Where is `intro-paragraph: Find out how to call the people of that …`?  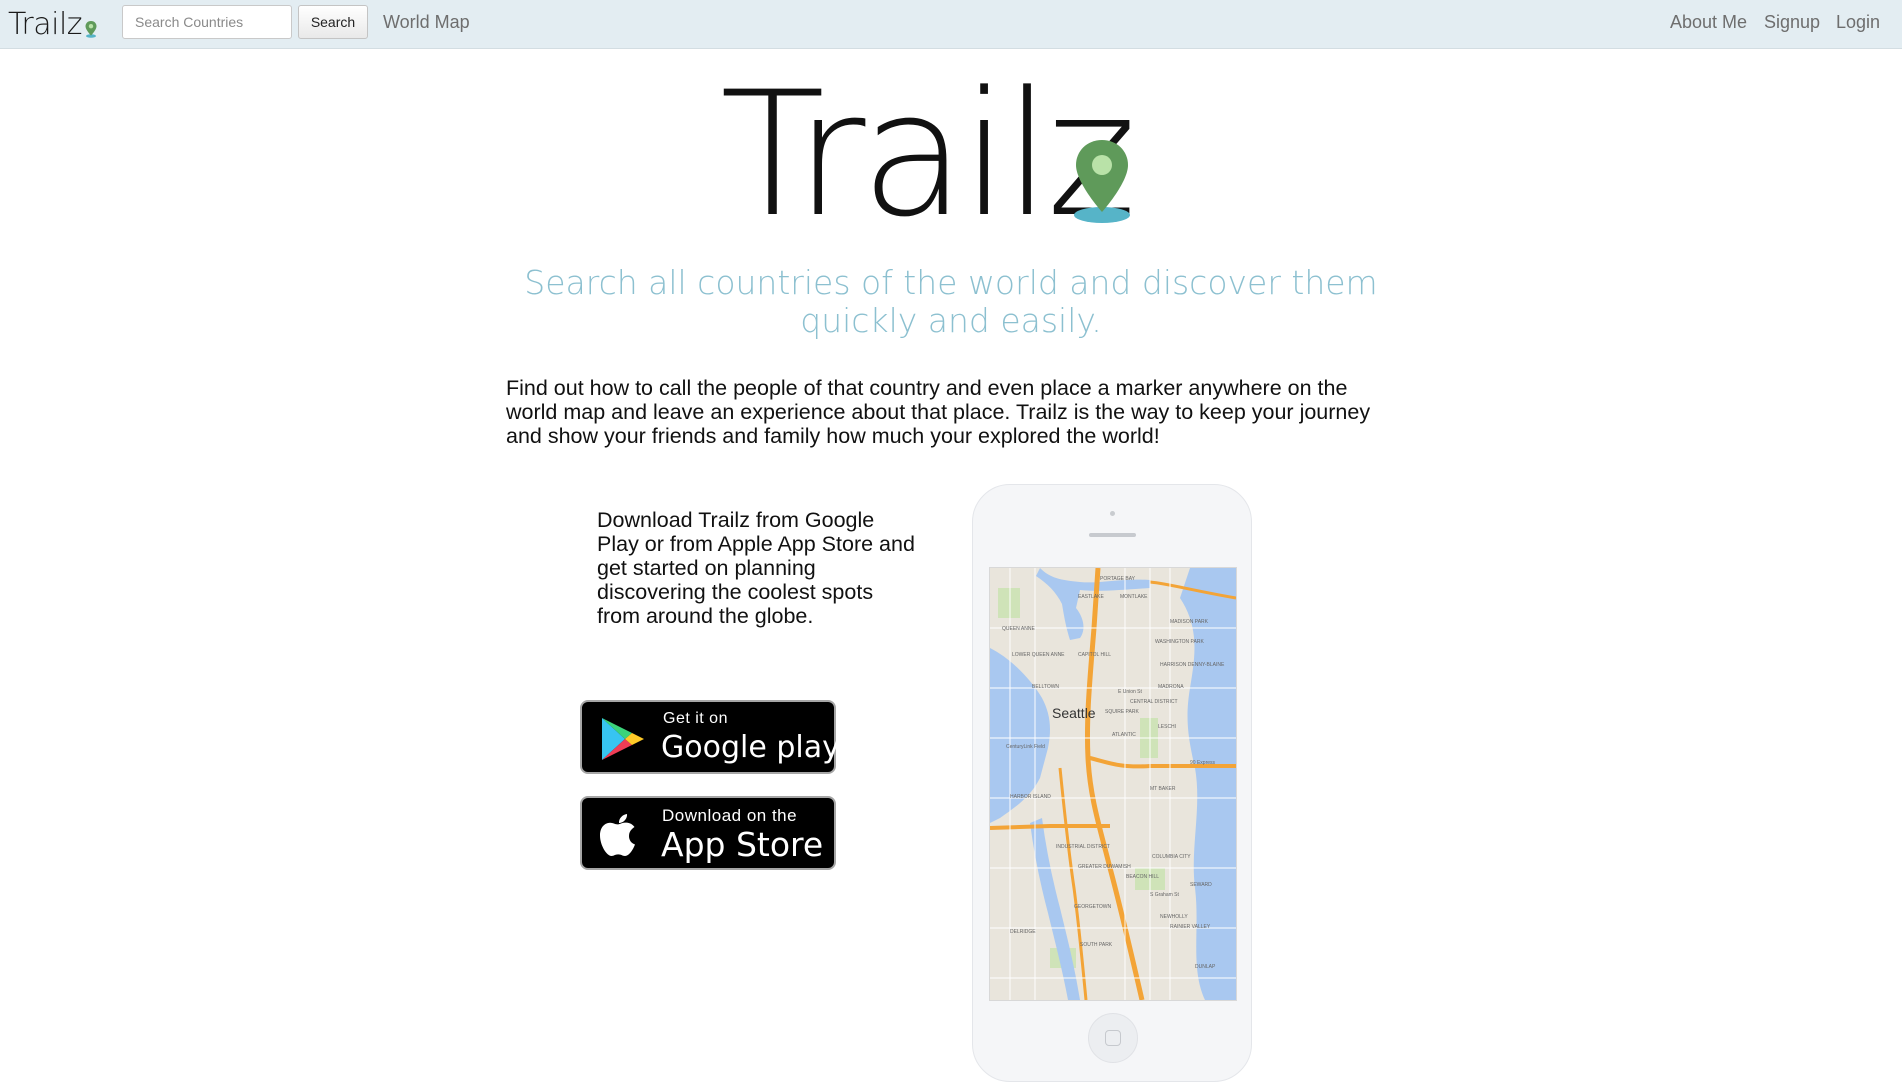
intro-paragraph: Find out how to call the people of that … is located at coordinates (938, 412).